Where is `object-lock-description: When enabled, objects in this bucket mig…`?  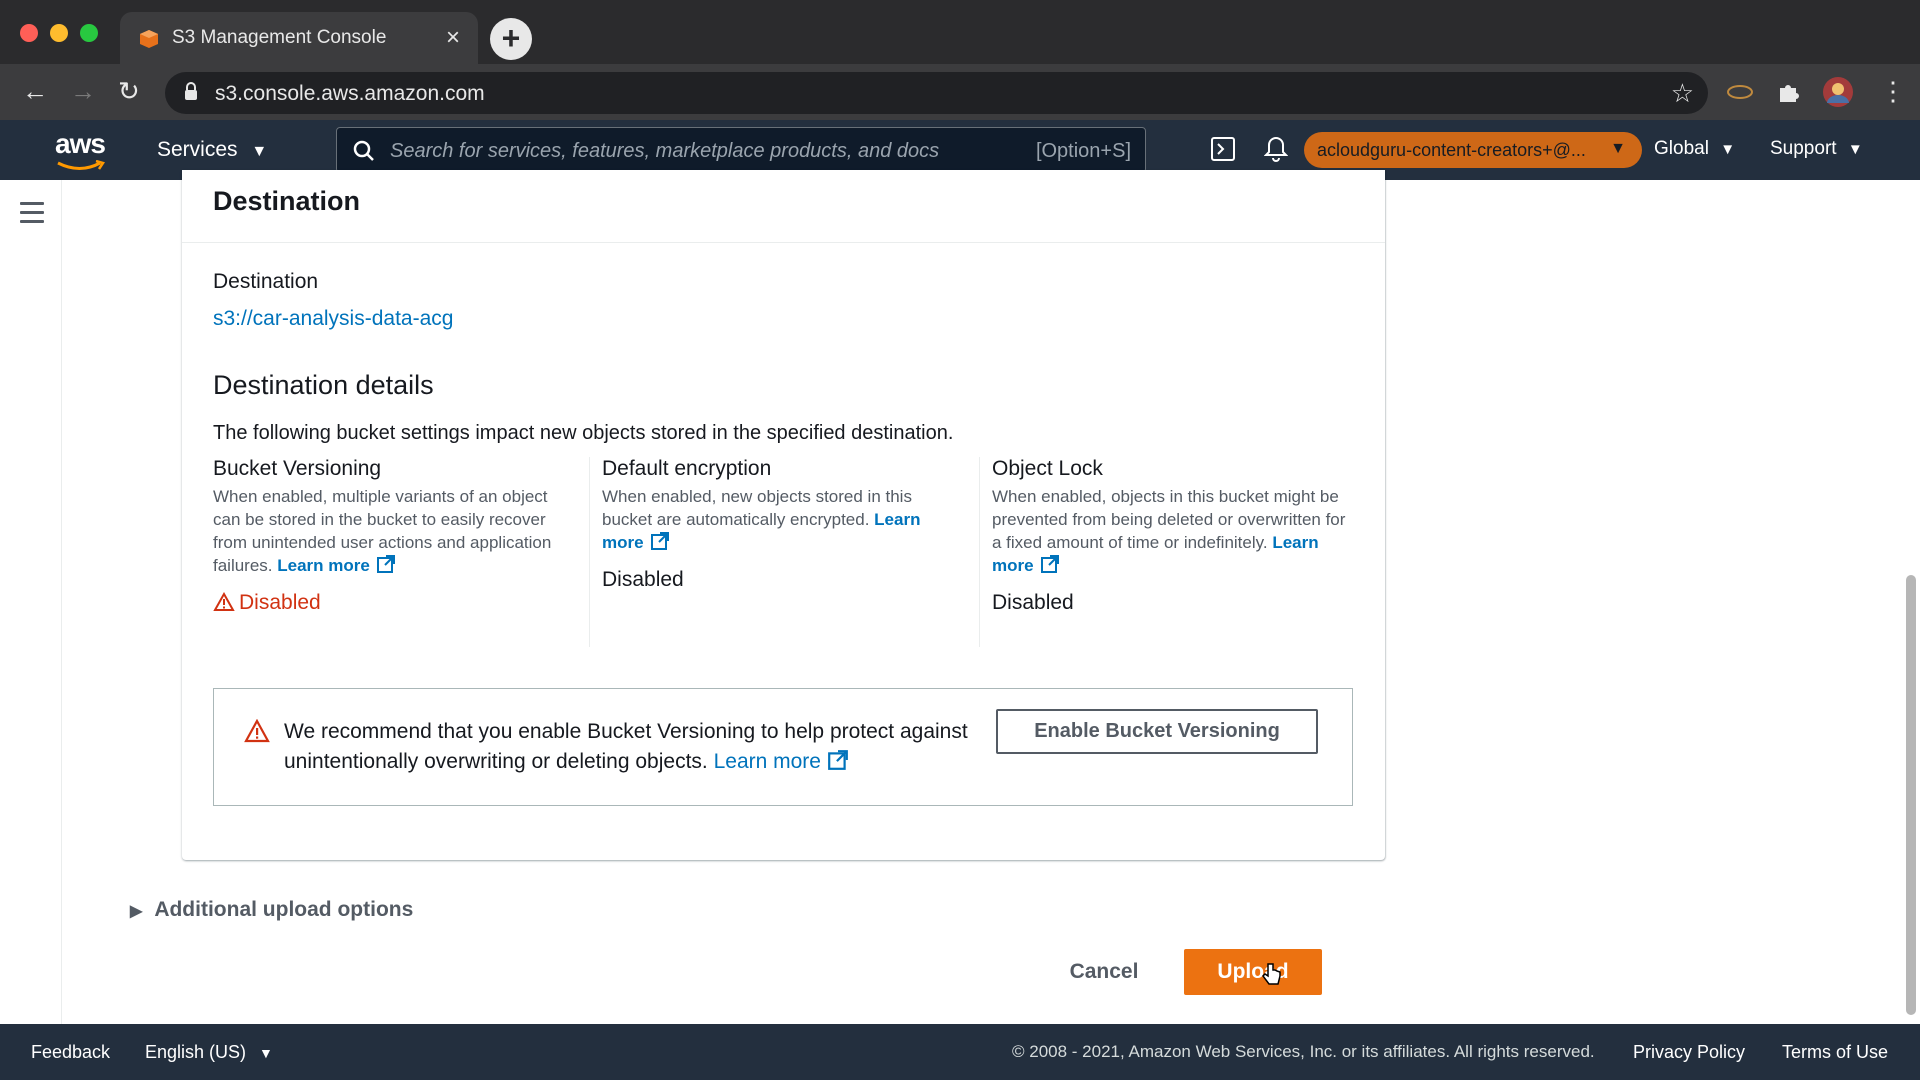 object-lock-description: When enabled, objects in this bucket mig… is located at coordinates (1172, 531).